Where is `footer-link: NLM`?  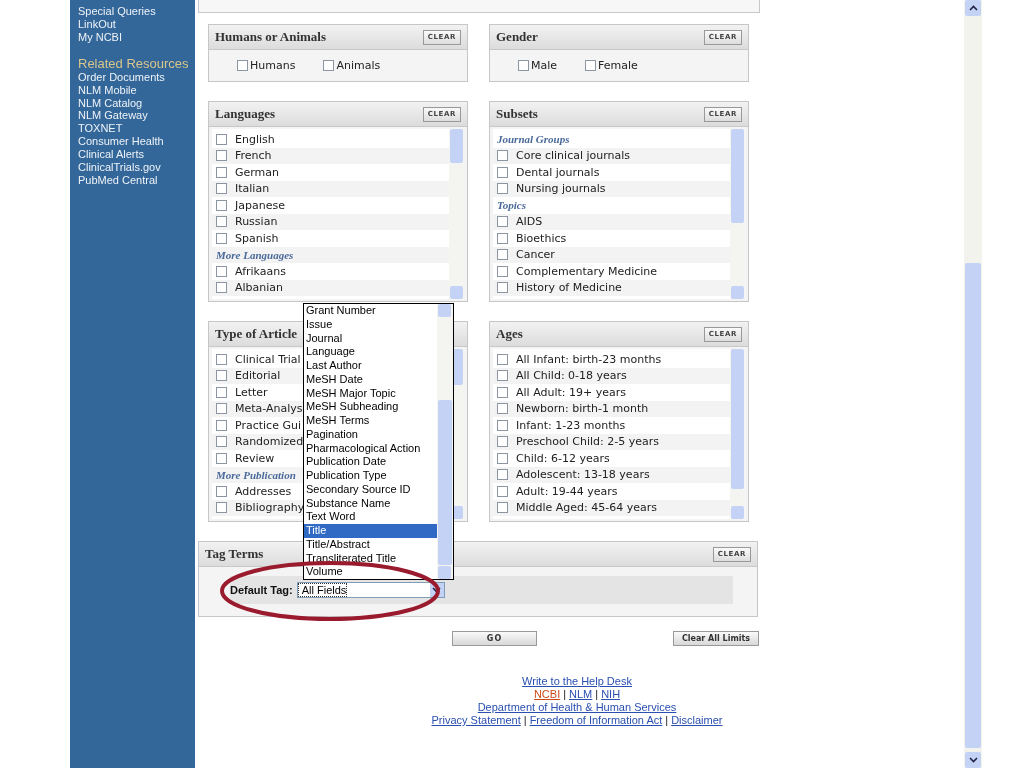 footer-link: NLM is located at coordinates (581, 694).